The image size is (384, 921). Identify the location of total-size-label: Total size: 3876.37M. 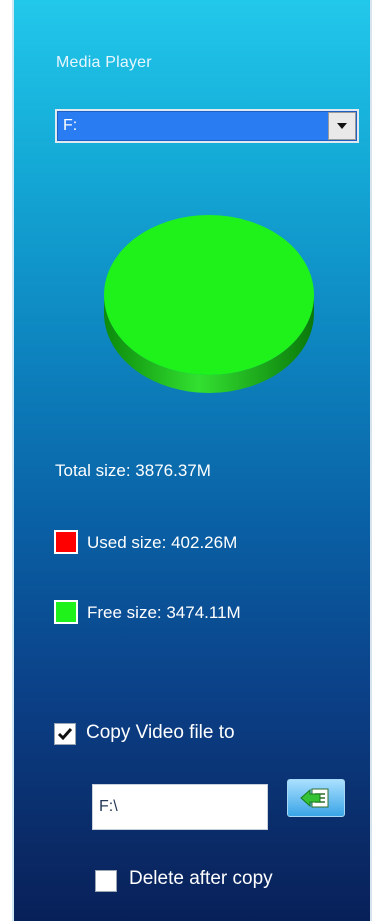
(133, 470).